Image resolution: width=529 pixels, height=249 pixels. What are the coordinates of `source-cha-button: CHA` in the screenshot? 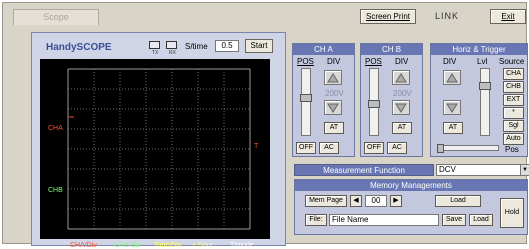 It's located at (513, 74).